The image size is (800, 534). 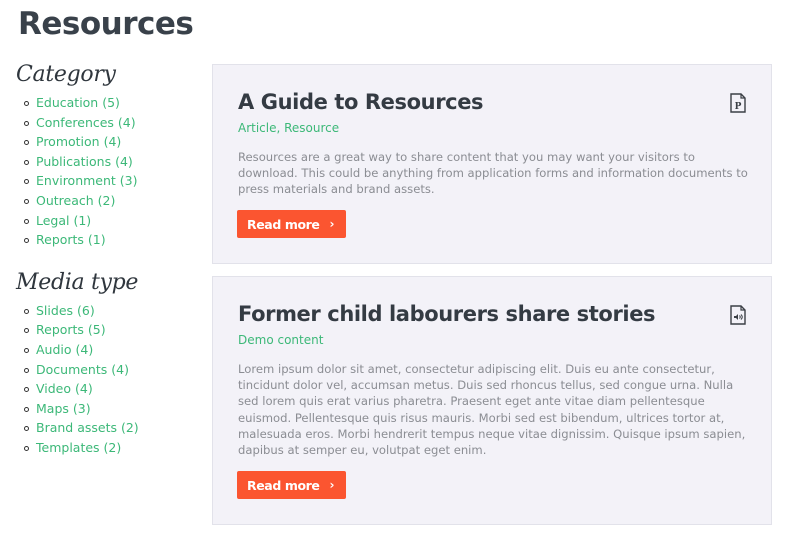 What do you see at coordinates (63, 408) in the screenshot?
I see `media-link-maps: Maps (3)` at bounding box center [63, 408].